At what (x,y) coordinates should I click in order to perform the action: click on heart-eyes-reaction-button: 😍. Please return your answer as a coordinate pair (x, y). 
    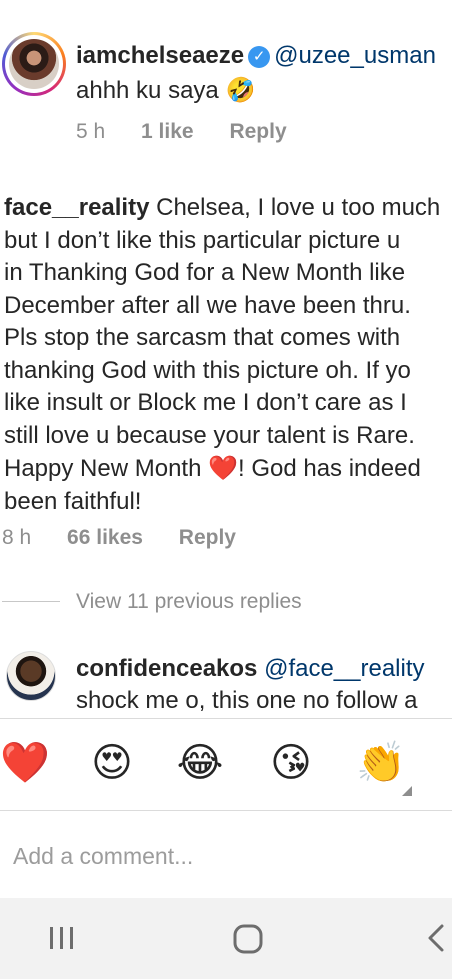
    Looking at the image, I should click on (112, 763).